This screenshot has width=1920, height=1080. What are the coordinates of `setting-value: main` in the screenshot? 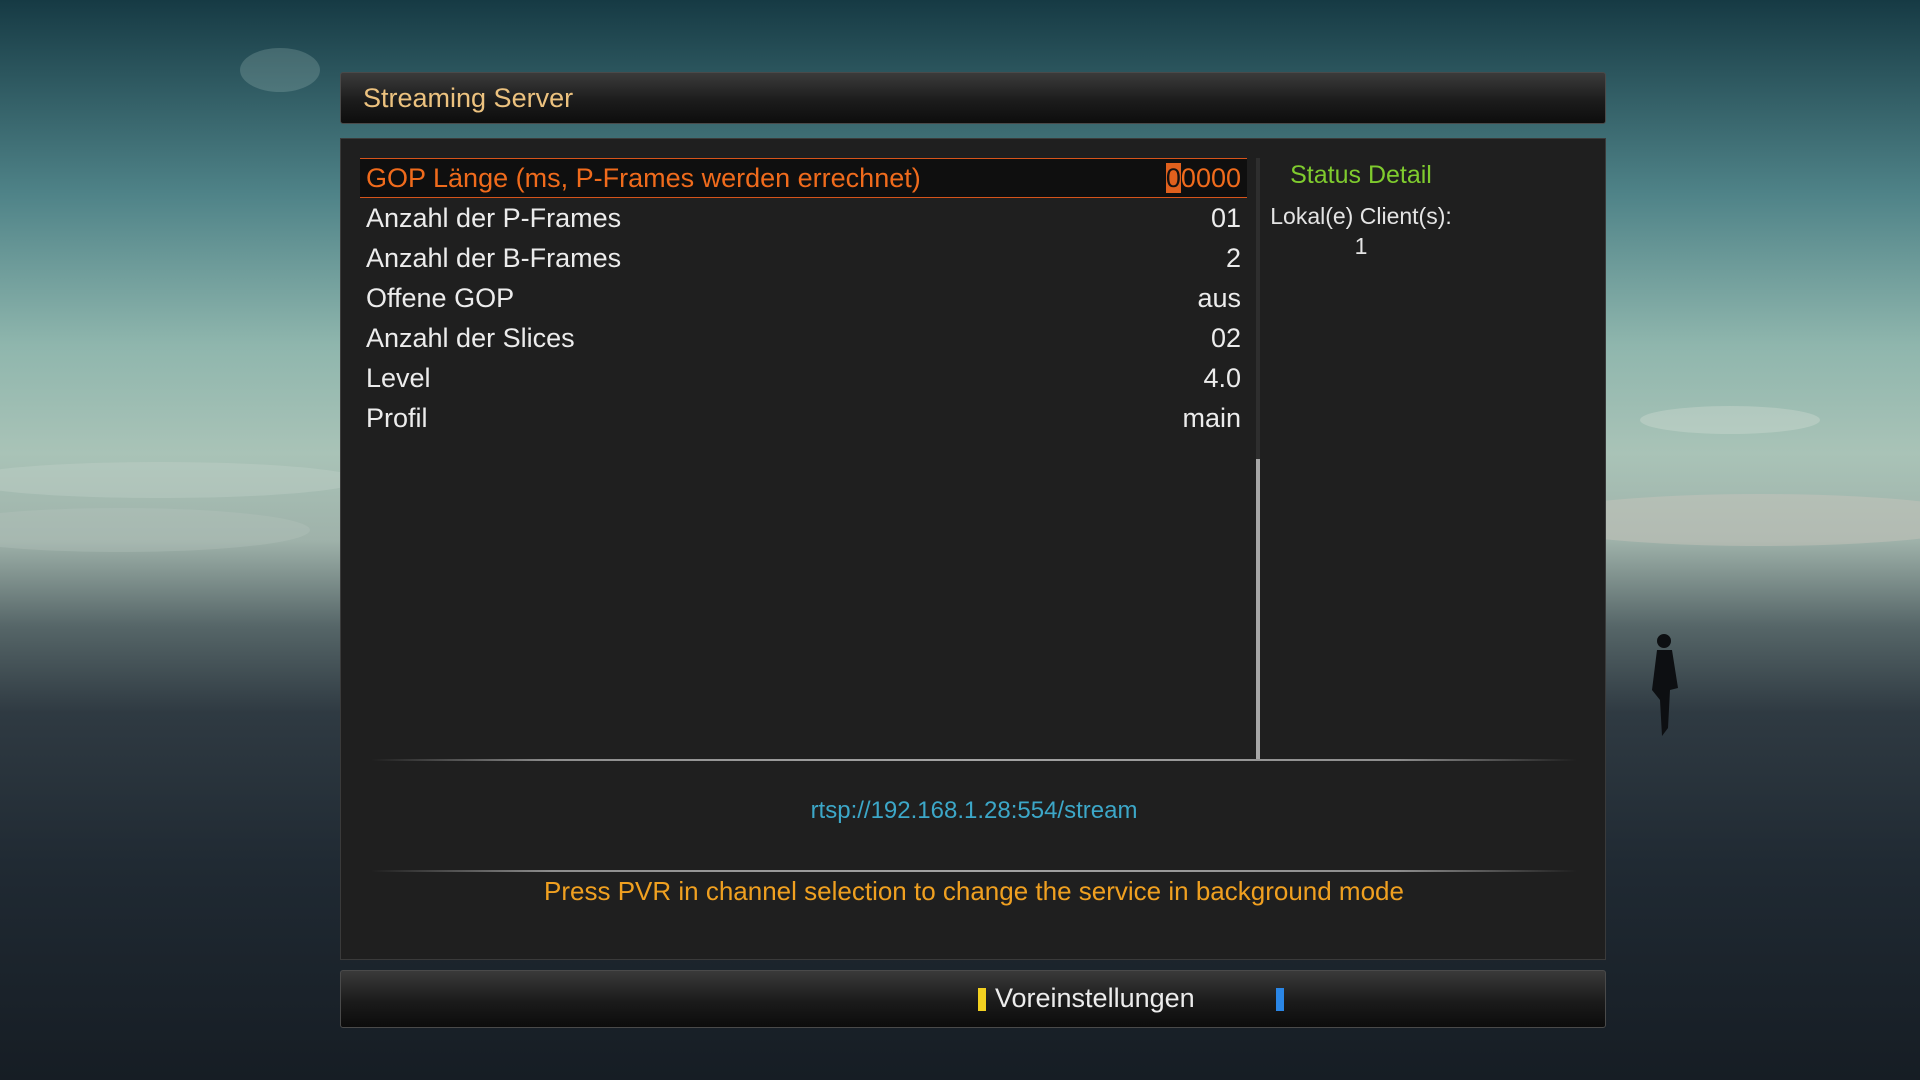 It's located at (1211, 418).